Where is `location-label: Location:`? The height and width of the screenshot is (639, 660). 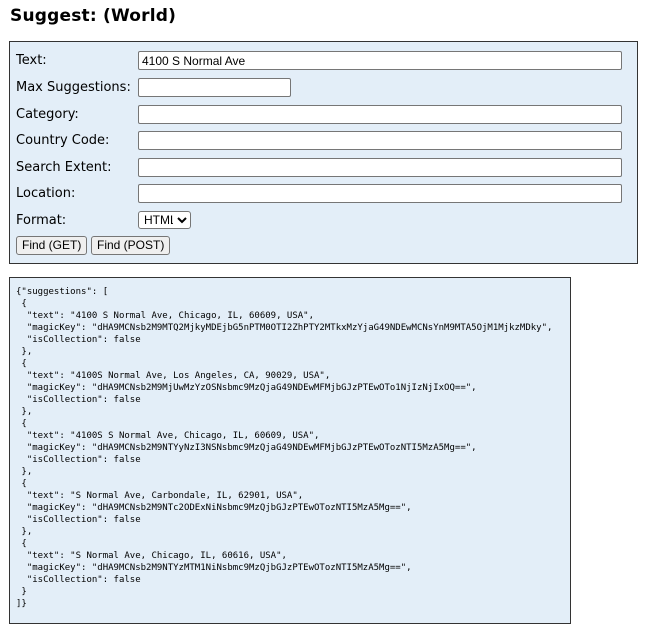
location-label: Location: is located at coordinates (46, 193).